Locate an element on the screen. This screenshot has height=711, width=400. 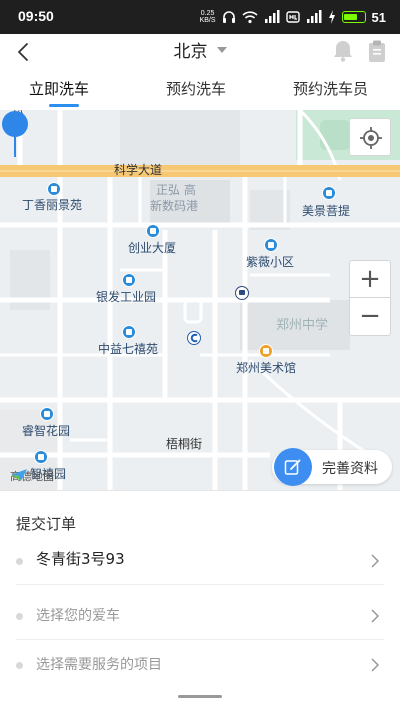
map-label-yinfa: 银发工业园 is located at coordinates (126, 297).